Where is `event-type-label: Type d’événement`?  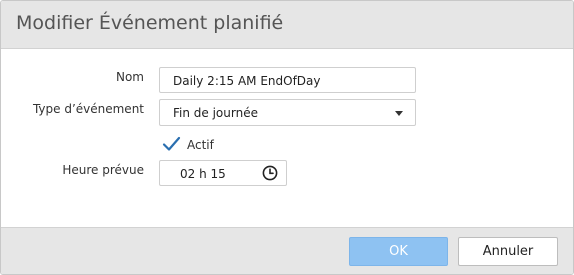
event-type-label: Type d’événement is located at coordinates (88, 109).